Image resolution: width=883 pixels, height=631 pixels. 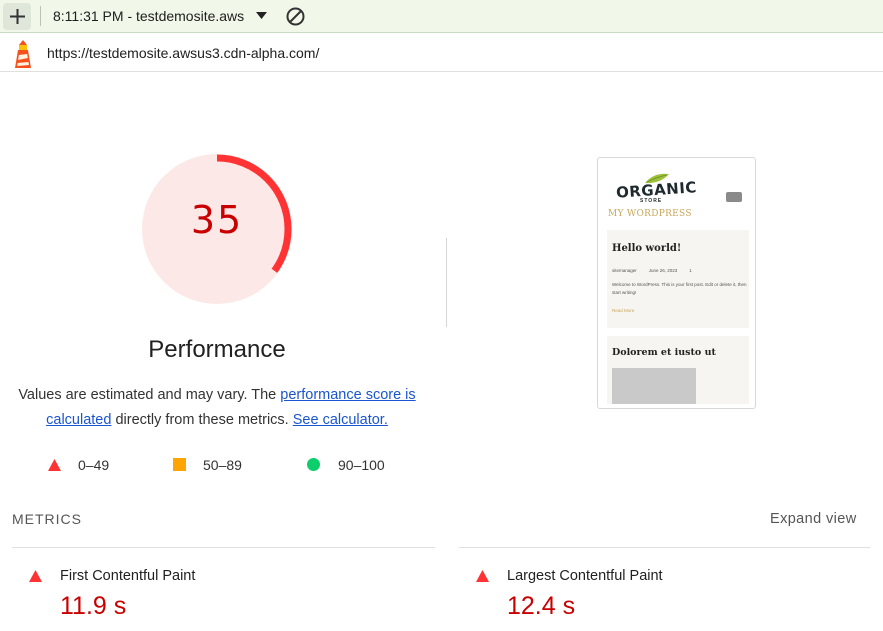 I want to click on caret-down-icon, so click(x=261, y=16).